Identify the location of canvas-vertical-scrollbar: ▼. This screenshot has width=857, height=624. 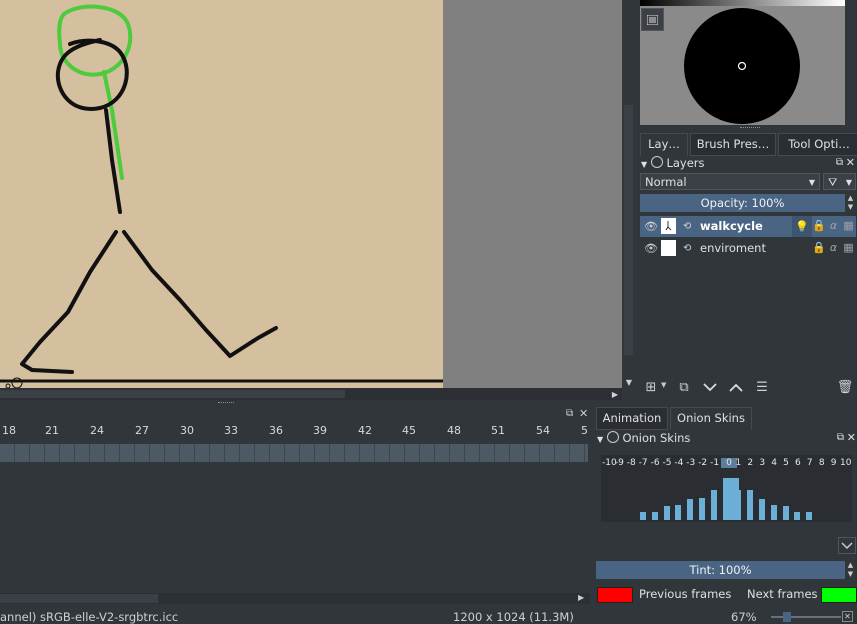
(629, 195).